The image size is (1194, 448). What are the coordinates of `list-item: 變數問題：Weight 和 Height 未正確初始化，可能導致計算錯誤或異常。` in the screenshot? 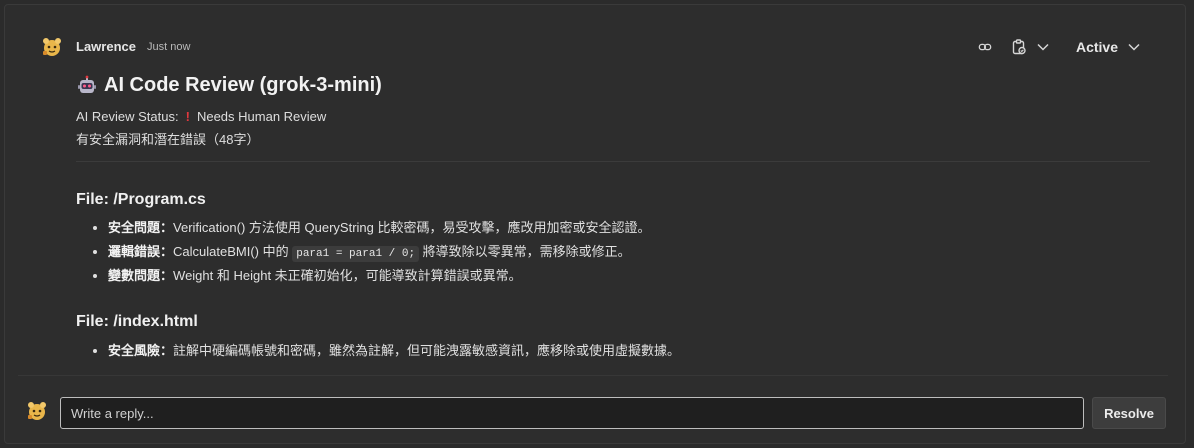 It's located at (379, 276).